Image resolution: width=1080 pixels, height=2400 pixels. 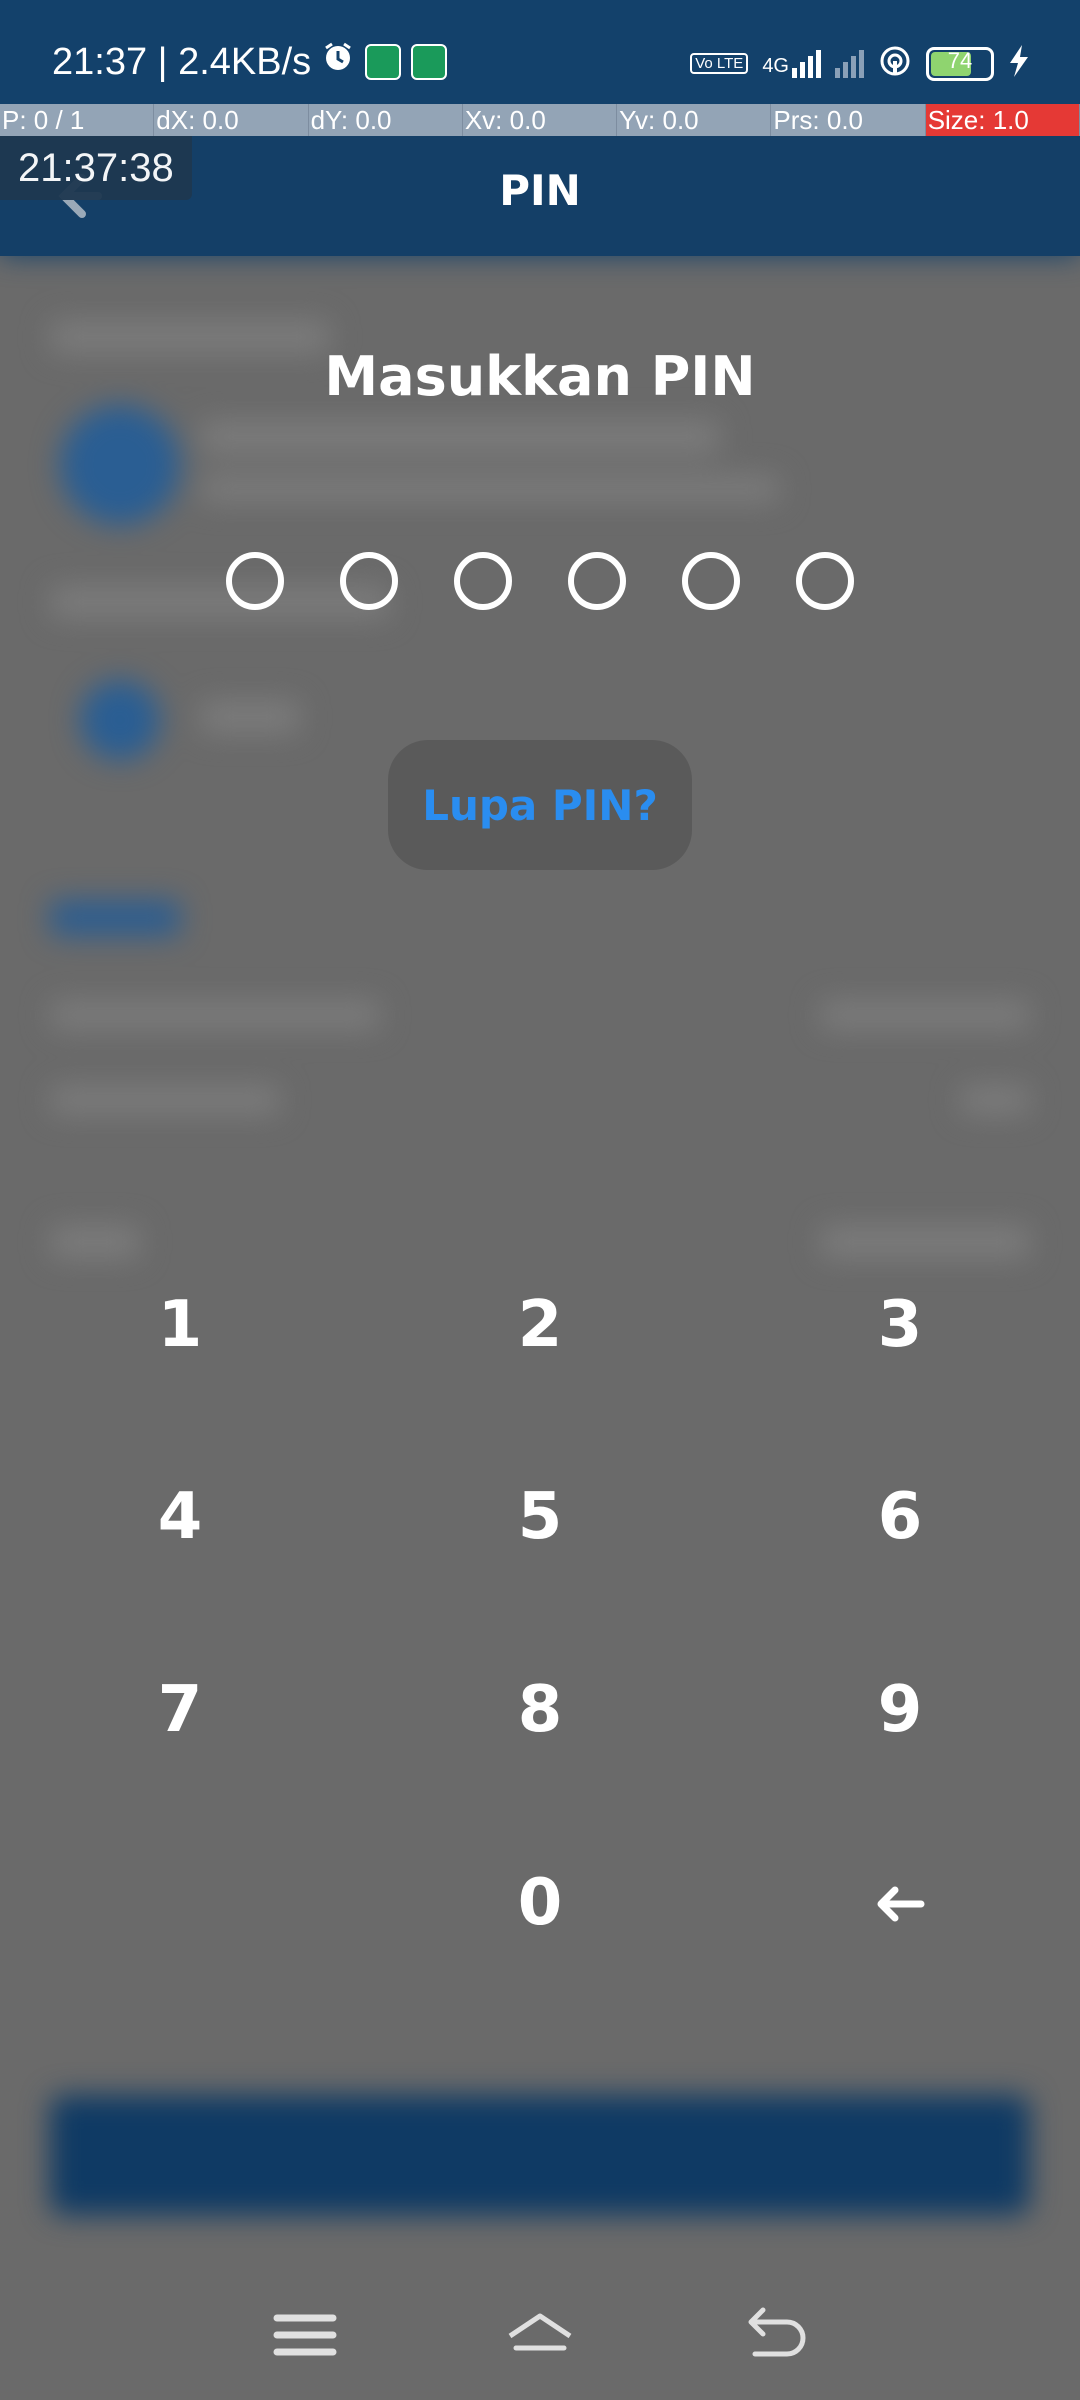 What do you see at coordinates (540, 1903) in the screenshot?
I see `key-0: 0` at bounding box center [540, 1903].